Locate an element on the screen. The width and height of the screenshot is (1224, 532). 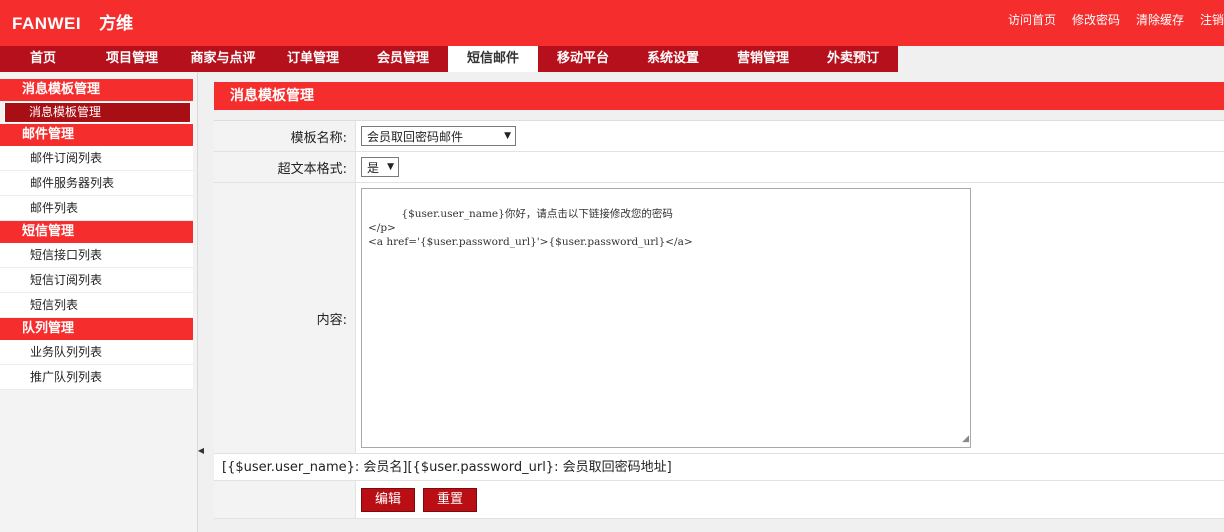
nav-settings: 系统设置 is located at coordinates (673, 59).